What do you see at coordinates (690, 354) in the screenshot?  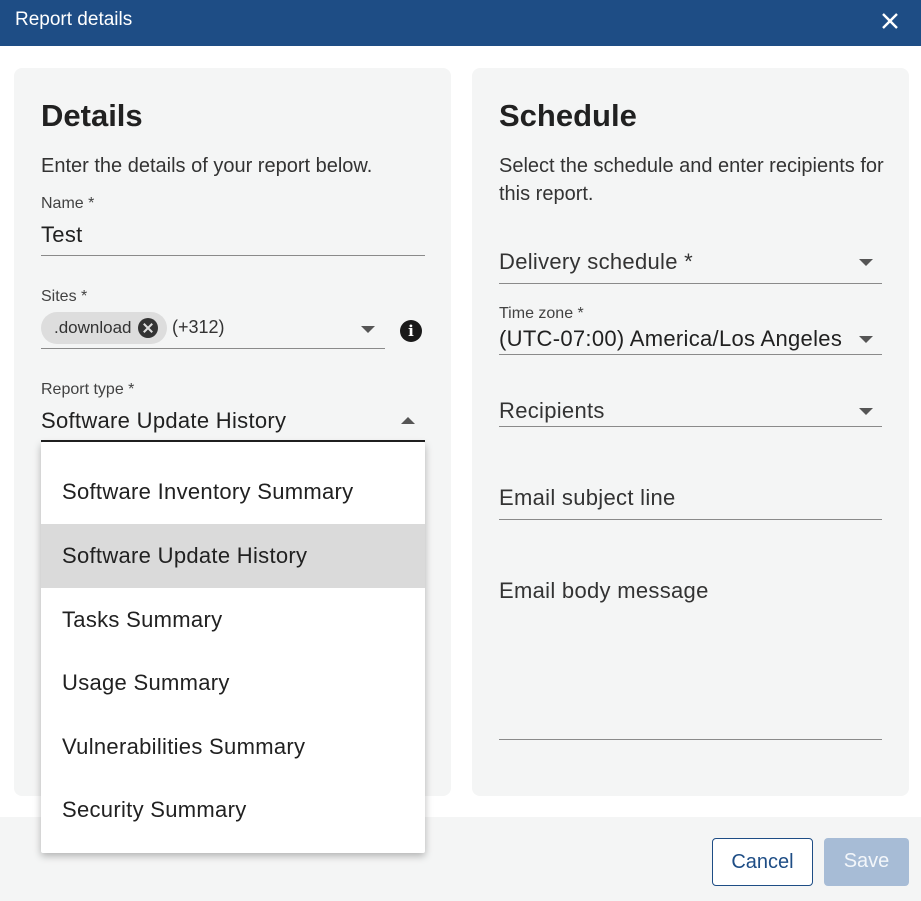 I see `time-zone-underline` at bounding box center [690, 354].